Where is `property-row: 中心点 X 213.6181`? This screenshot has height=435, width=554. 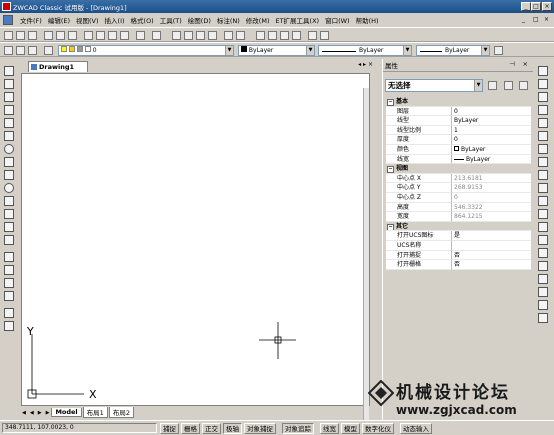 property-row: 中心点 X 213.6181 is located at coordinates (458, 178).